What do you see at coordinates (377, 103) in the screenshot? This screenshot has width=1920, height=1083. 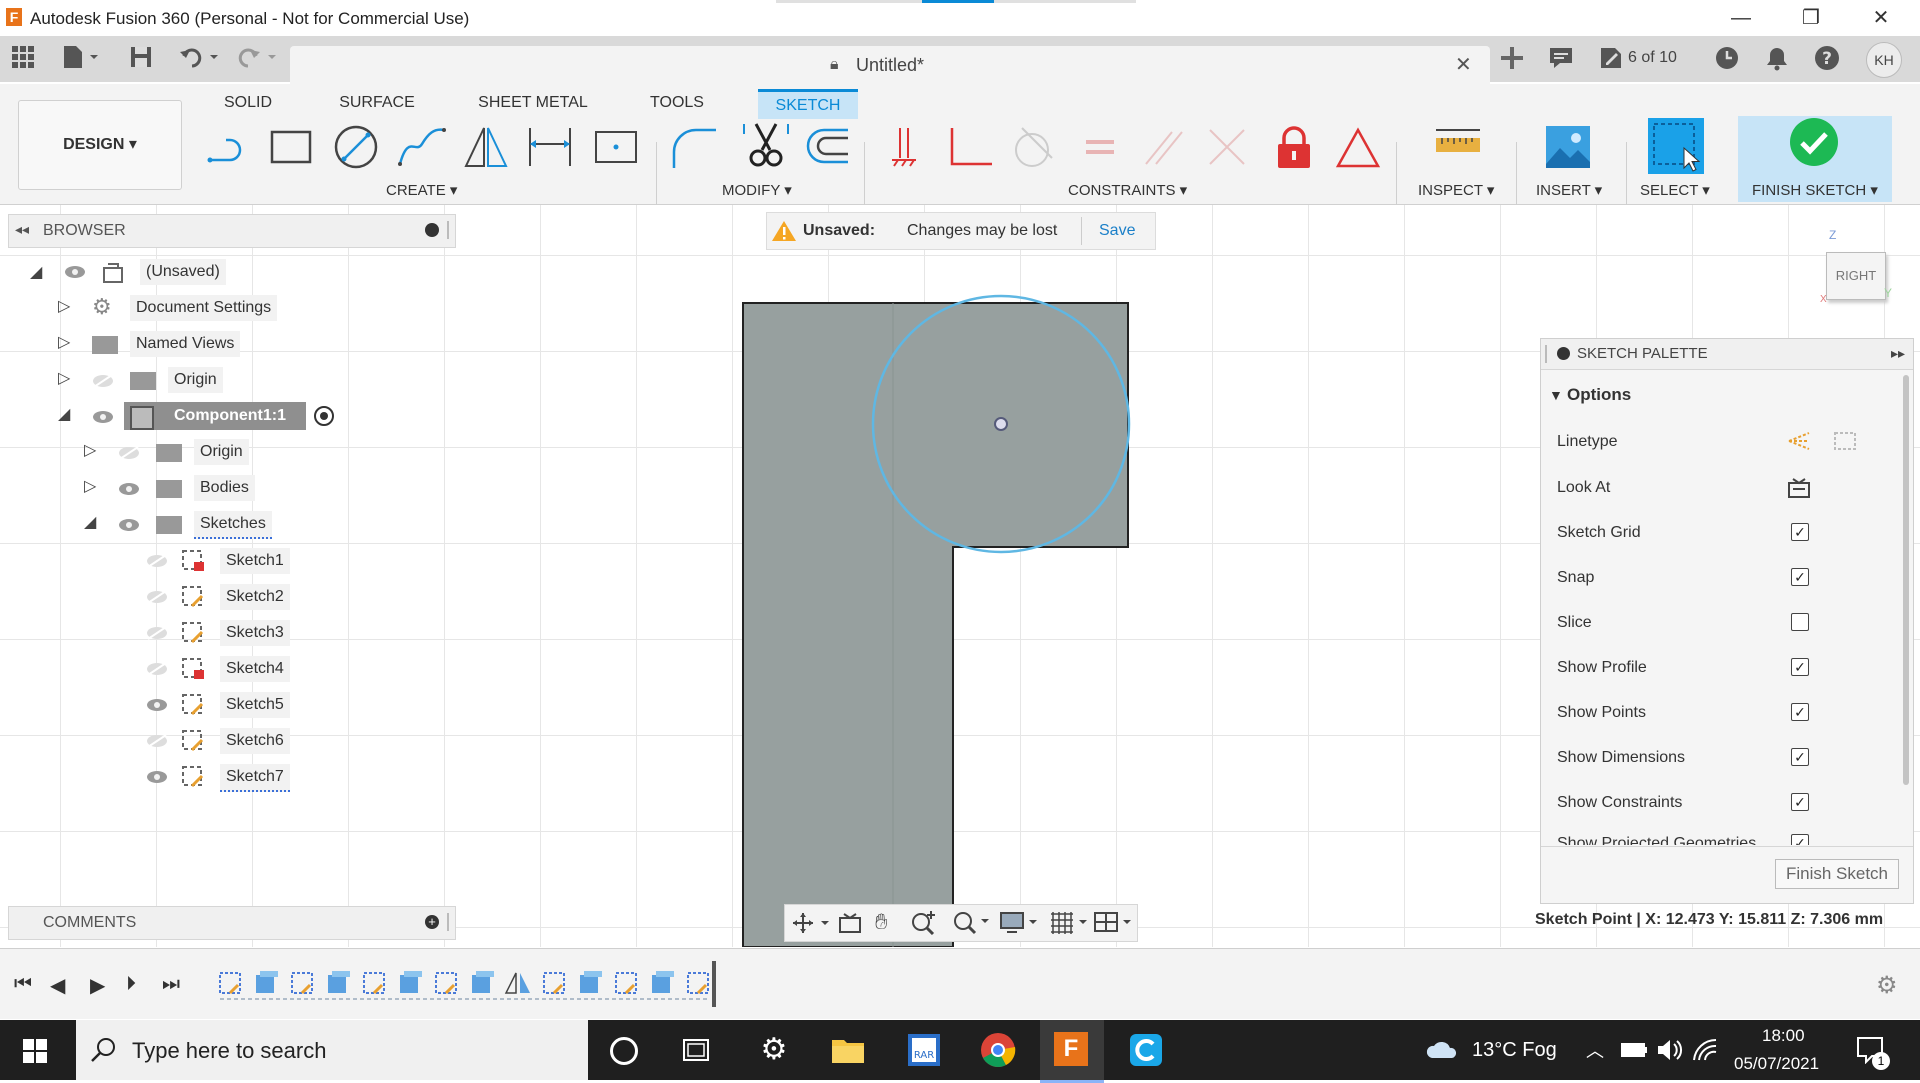 I see `tab-surface: SURFACE` at bounding box center [377, 103].